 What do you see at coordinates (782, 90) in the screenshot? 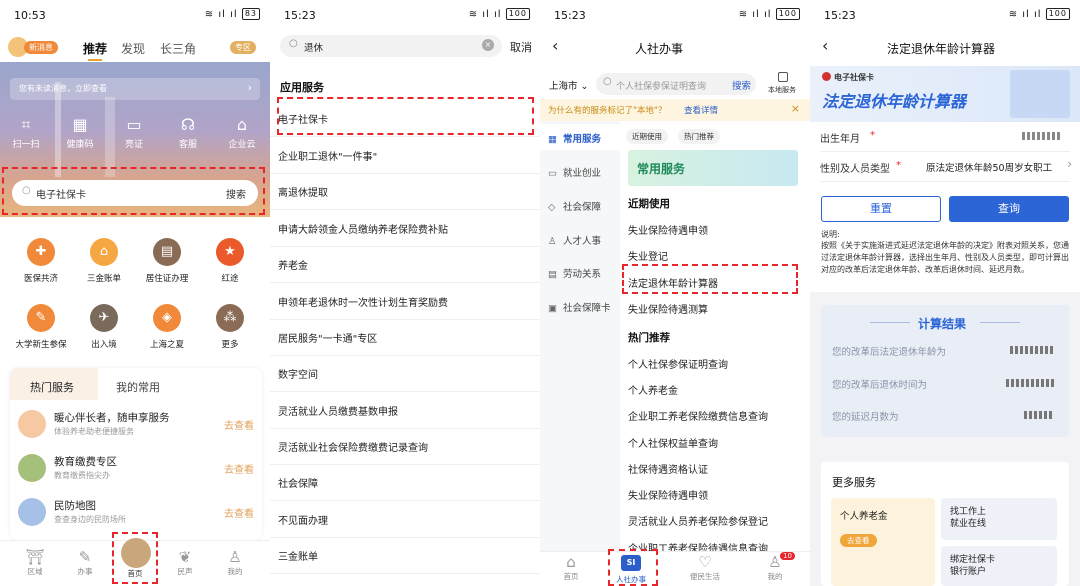
I see `local-service-label: 本地服务` at bounding box center [782, 90].